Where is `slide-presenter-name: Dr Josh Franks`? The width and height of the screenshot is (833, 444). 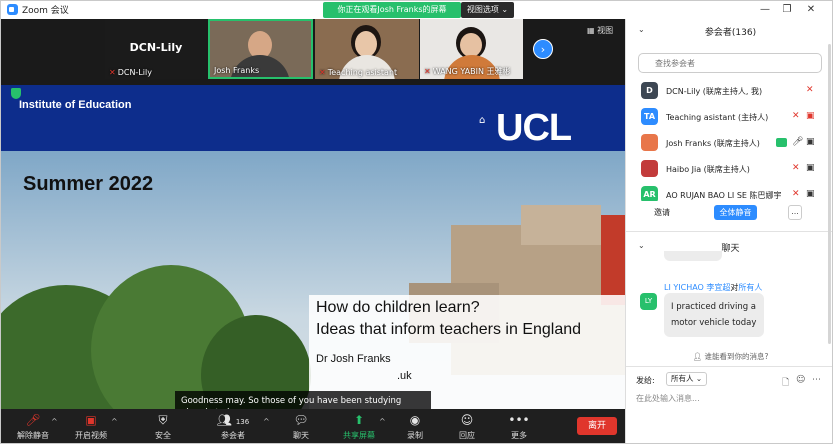
slide-presenter-name: Dr Josh Franks is located at coordinates (353, 359).